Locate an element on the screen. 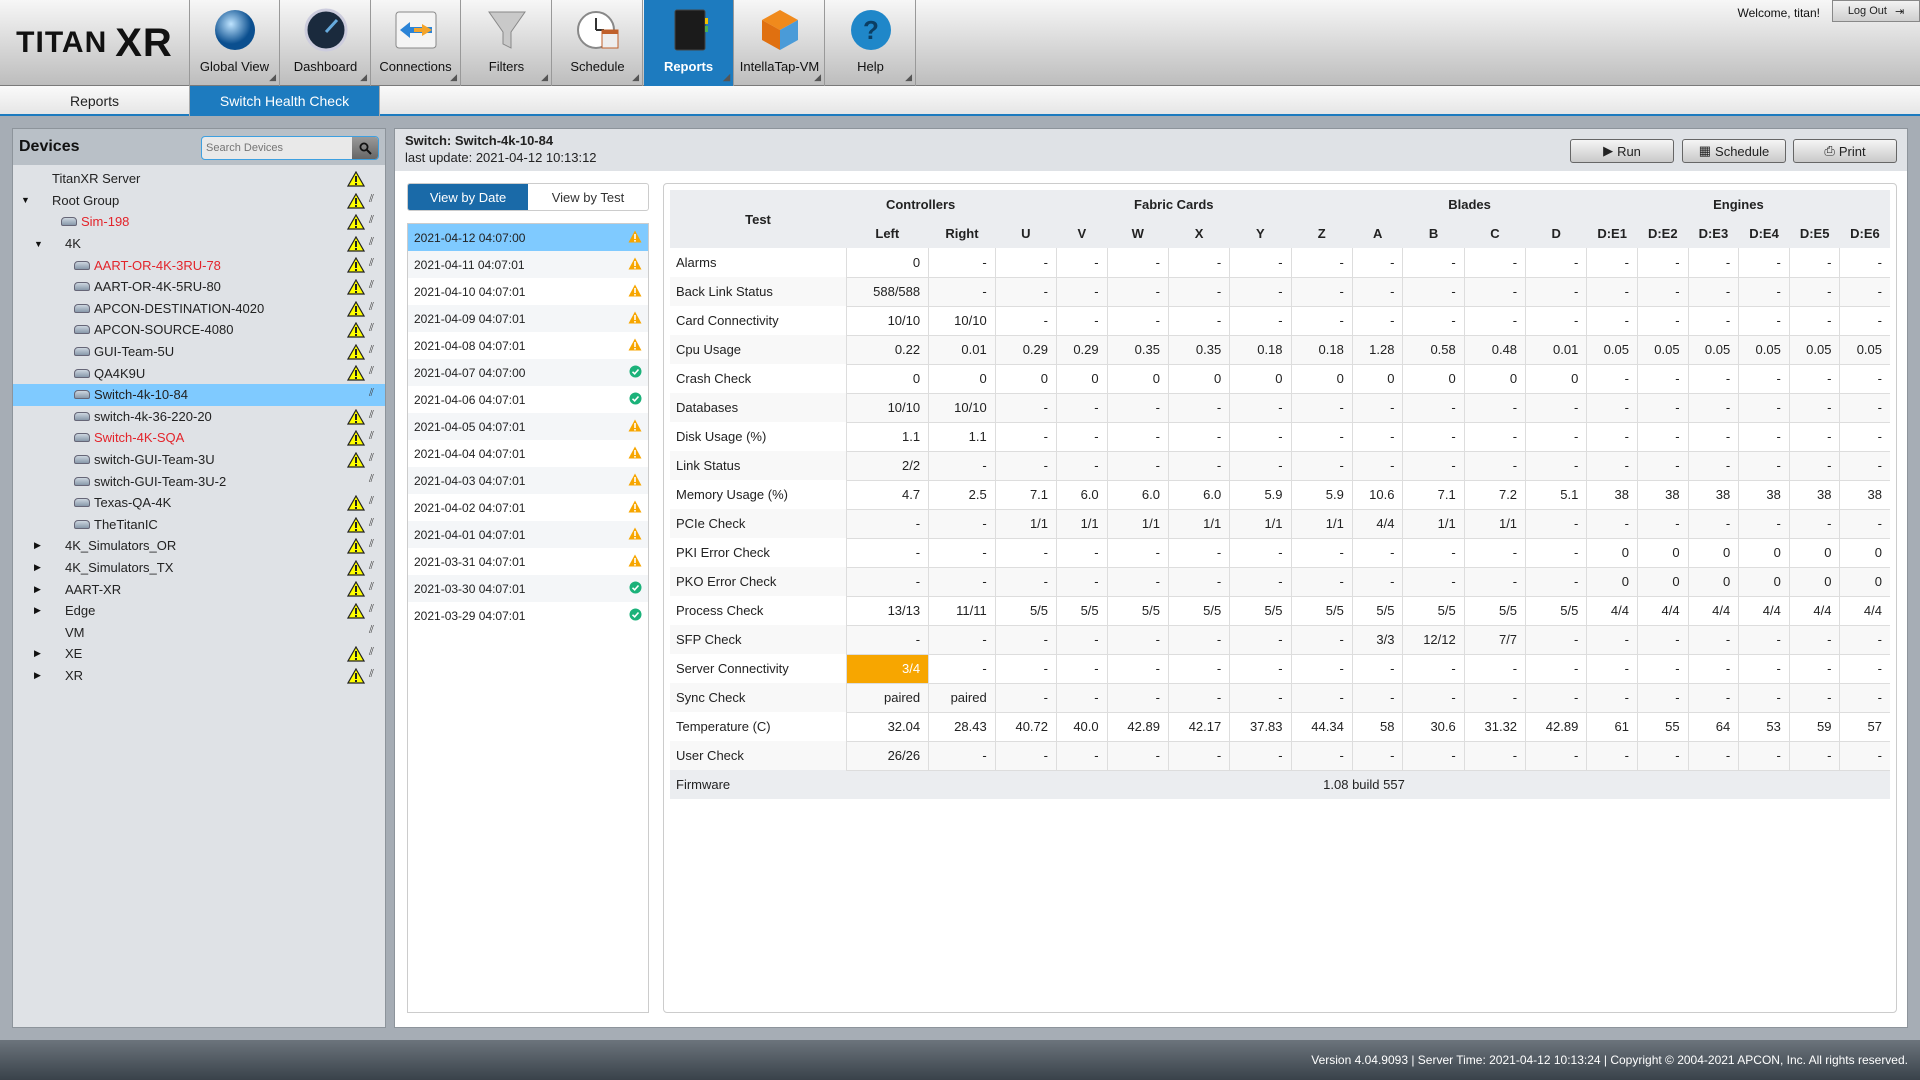 The width and height of the screenshot is (1920, 1080). date-list-item: 2021-04-05 04:07:01 is located at coordinates (528, 426).